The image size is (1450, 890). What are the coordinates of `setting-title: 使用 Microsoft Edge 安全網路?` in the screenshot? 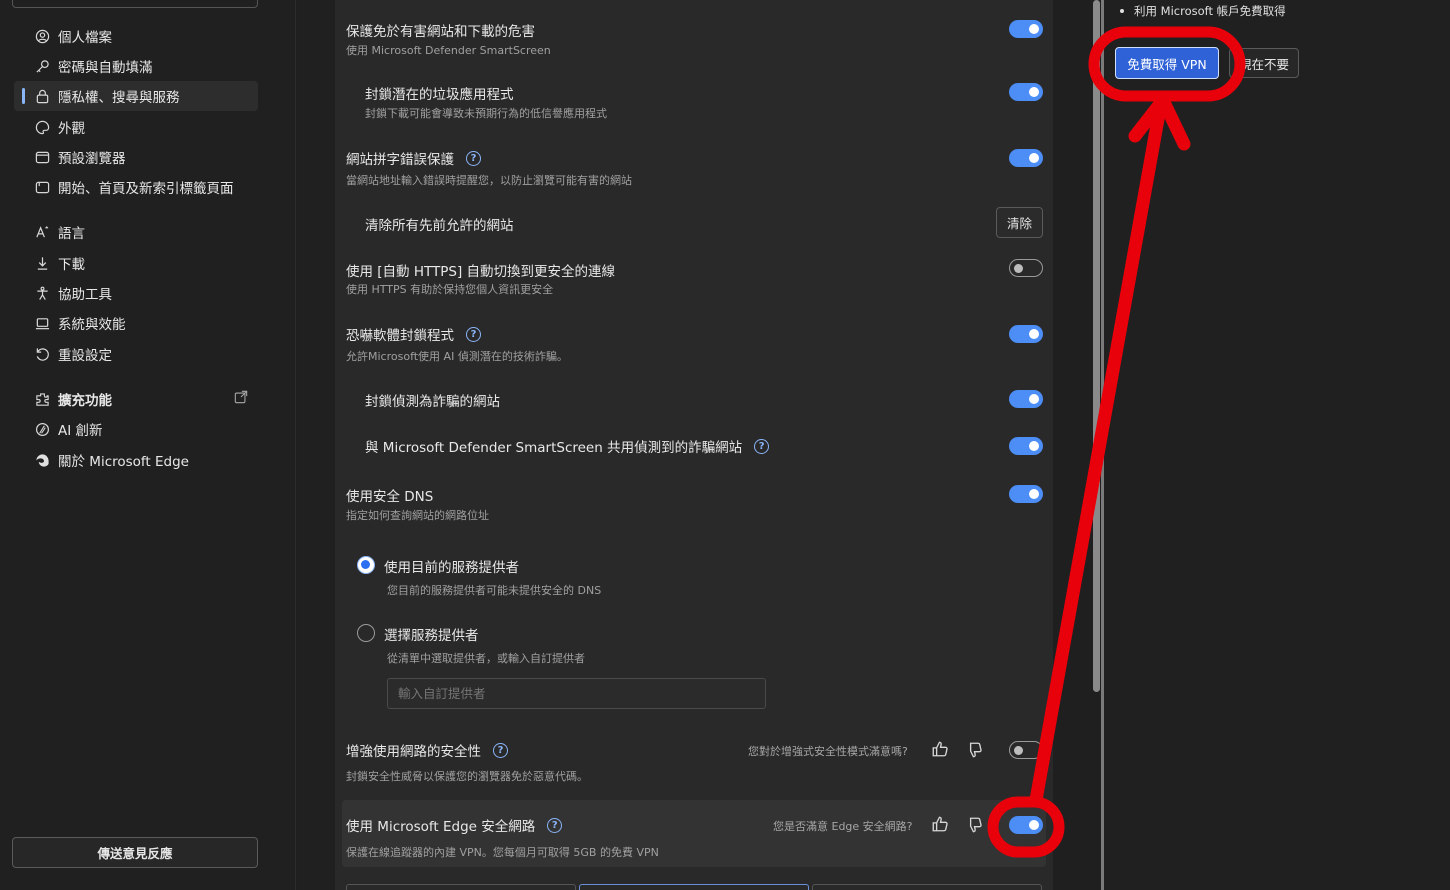 It's located at (454, 825).